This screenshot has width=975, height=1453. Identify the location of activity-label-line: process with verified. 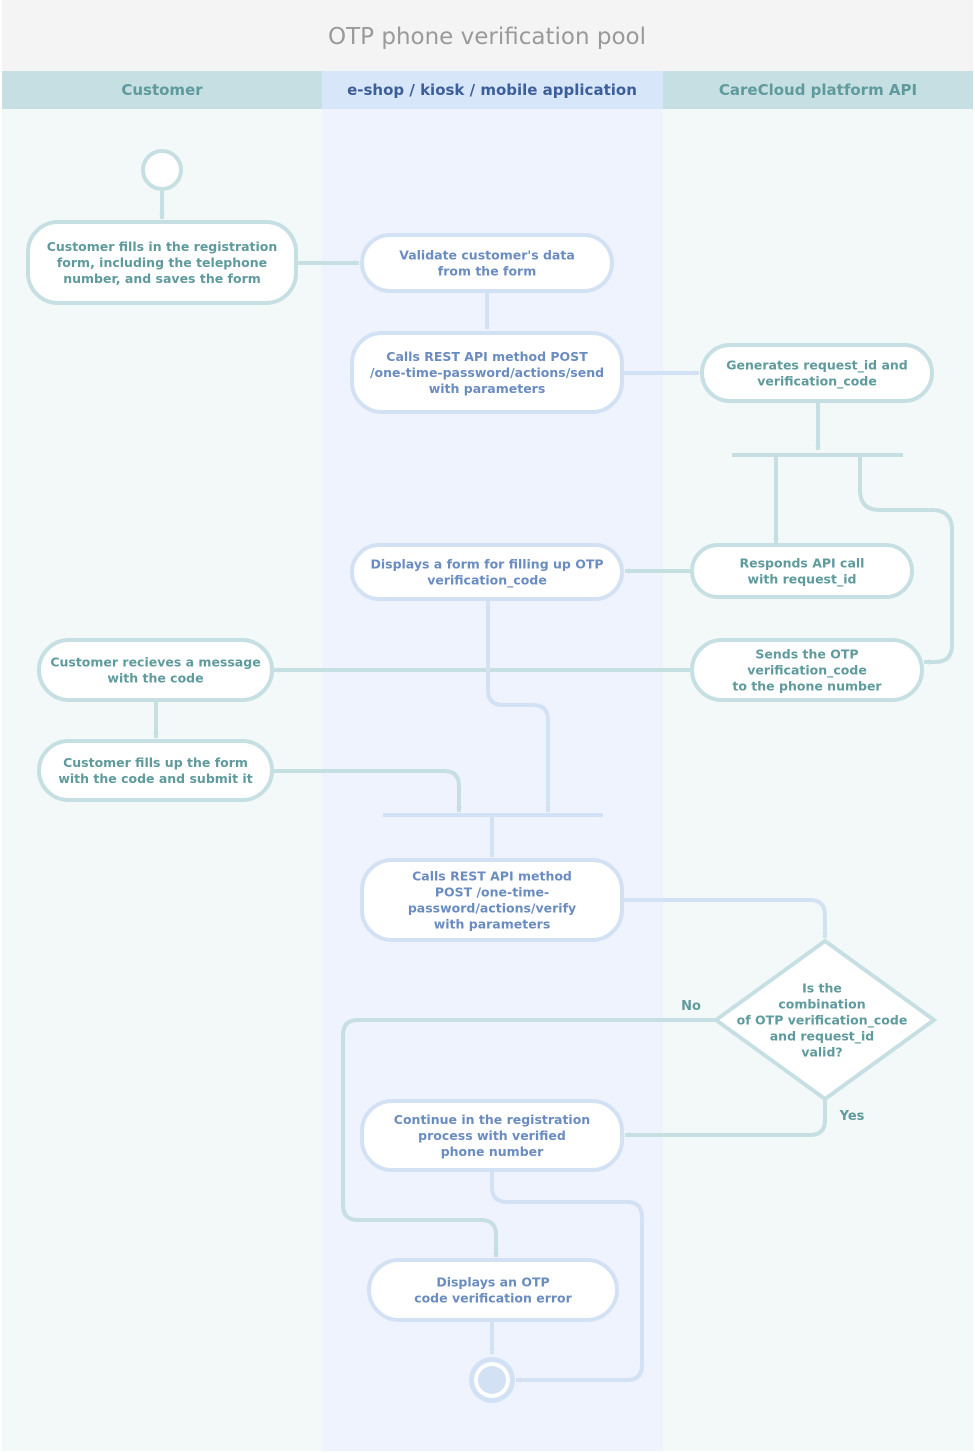
(492, 1135).